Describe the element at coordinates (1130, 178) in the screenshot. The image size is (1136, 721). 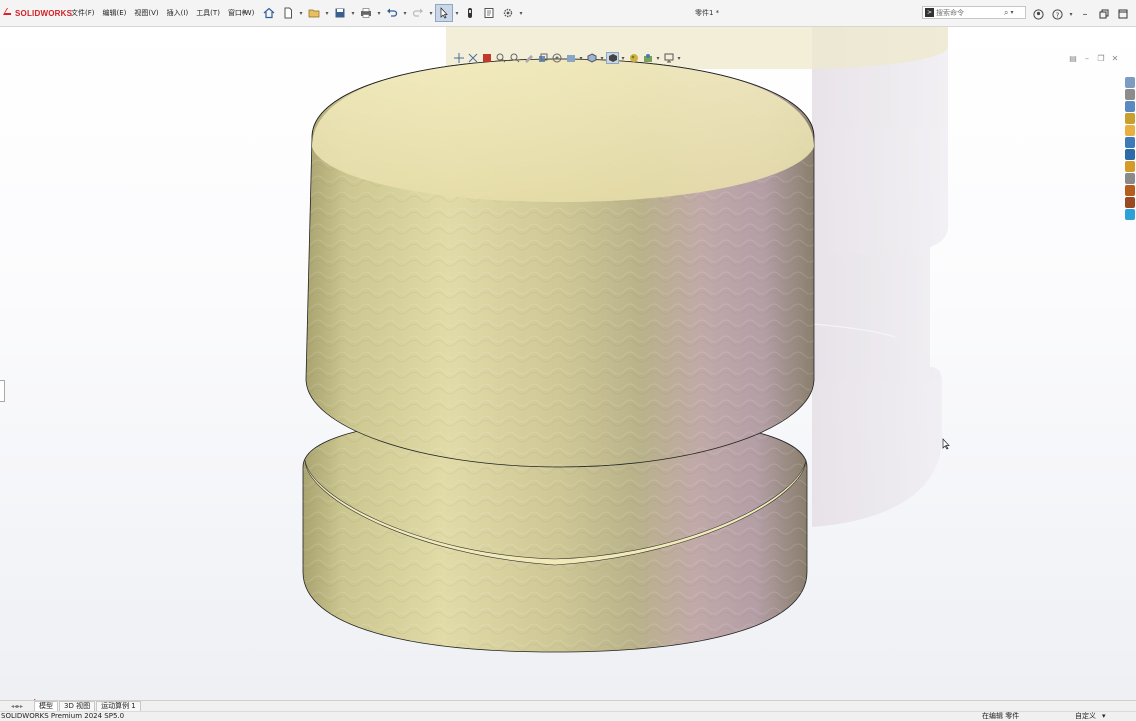
I see `search-results-icon` at that location.